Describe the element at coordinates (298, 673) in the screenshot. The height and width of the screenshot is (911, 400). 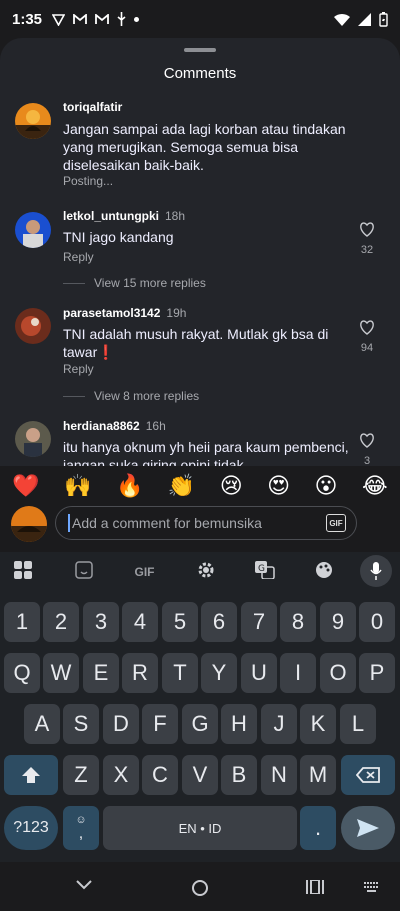
I see `key-i: I` at that location.